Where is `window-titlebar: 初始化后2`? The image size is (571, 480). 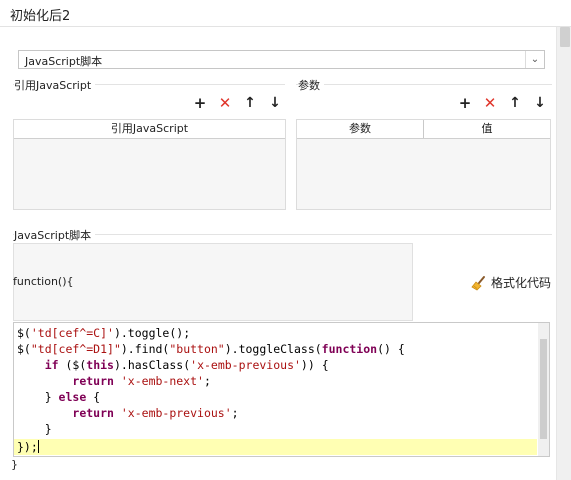 window-titlebar: 初始化后2 is located at coordinates (285, 13).